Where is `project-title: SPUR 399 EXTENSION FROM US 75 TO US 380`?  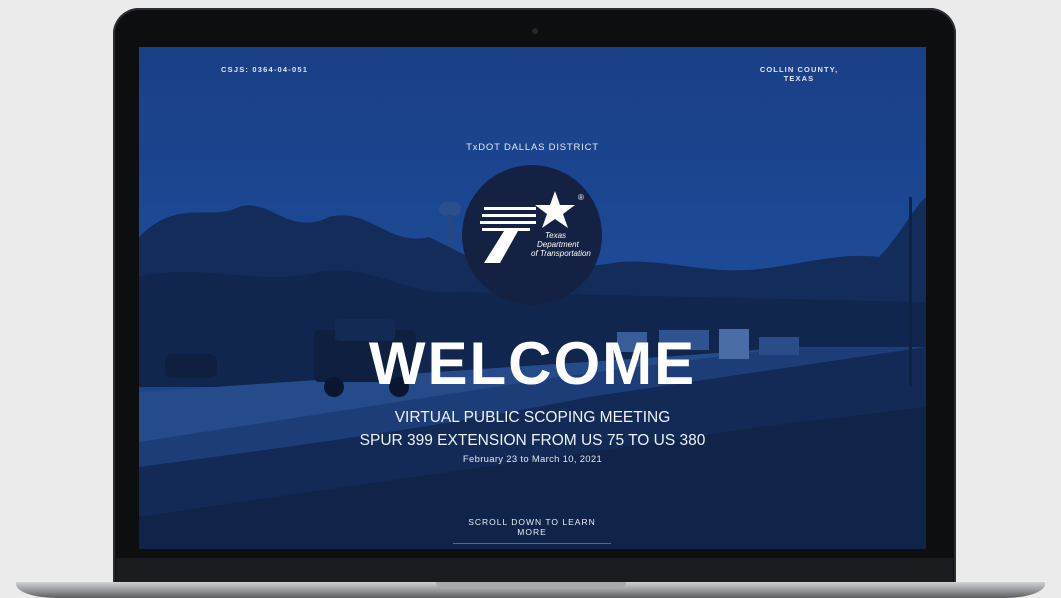 project-title: SPUR 399 EXTENSION FROM US 75 TO US 380 is located at coordinates (532, 440).